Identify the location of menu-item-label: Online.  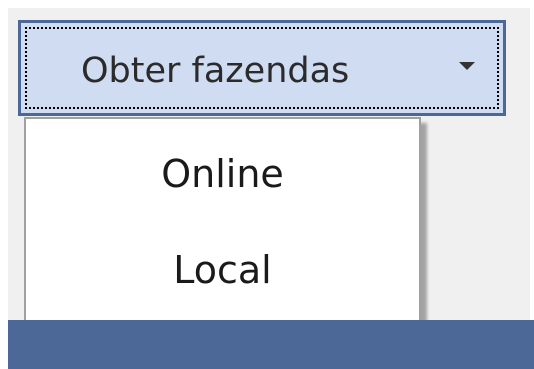
(222, 174).